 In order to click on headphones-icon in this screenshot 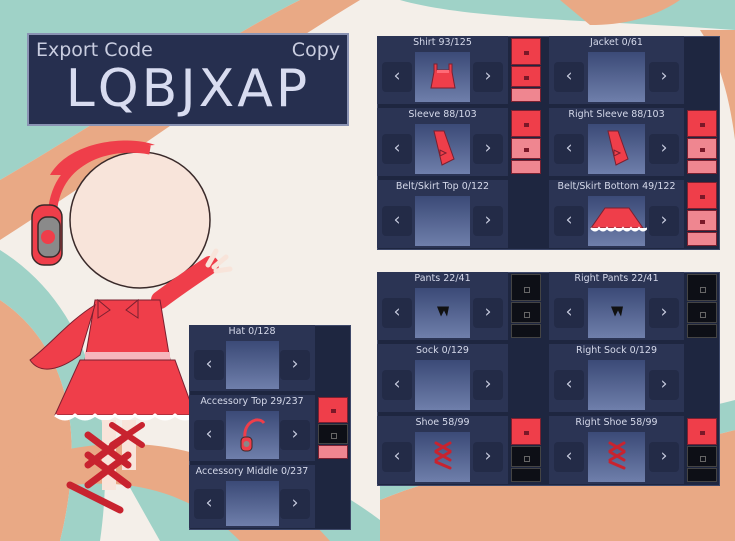, I will do `click(253, 435)`.